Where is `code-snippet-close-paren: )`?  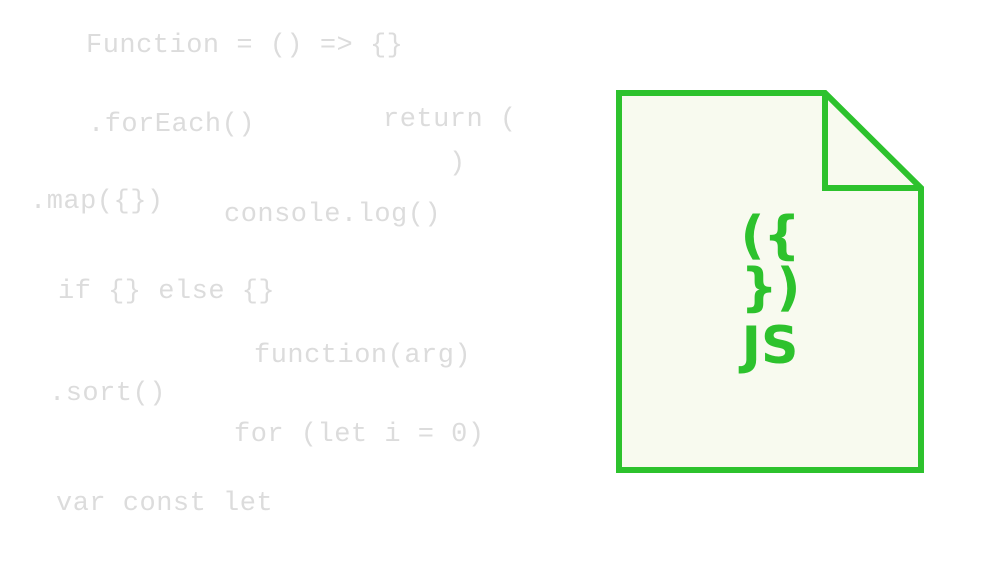
code-snippet-close-paren: ) is located at coordinates (457, 164).